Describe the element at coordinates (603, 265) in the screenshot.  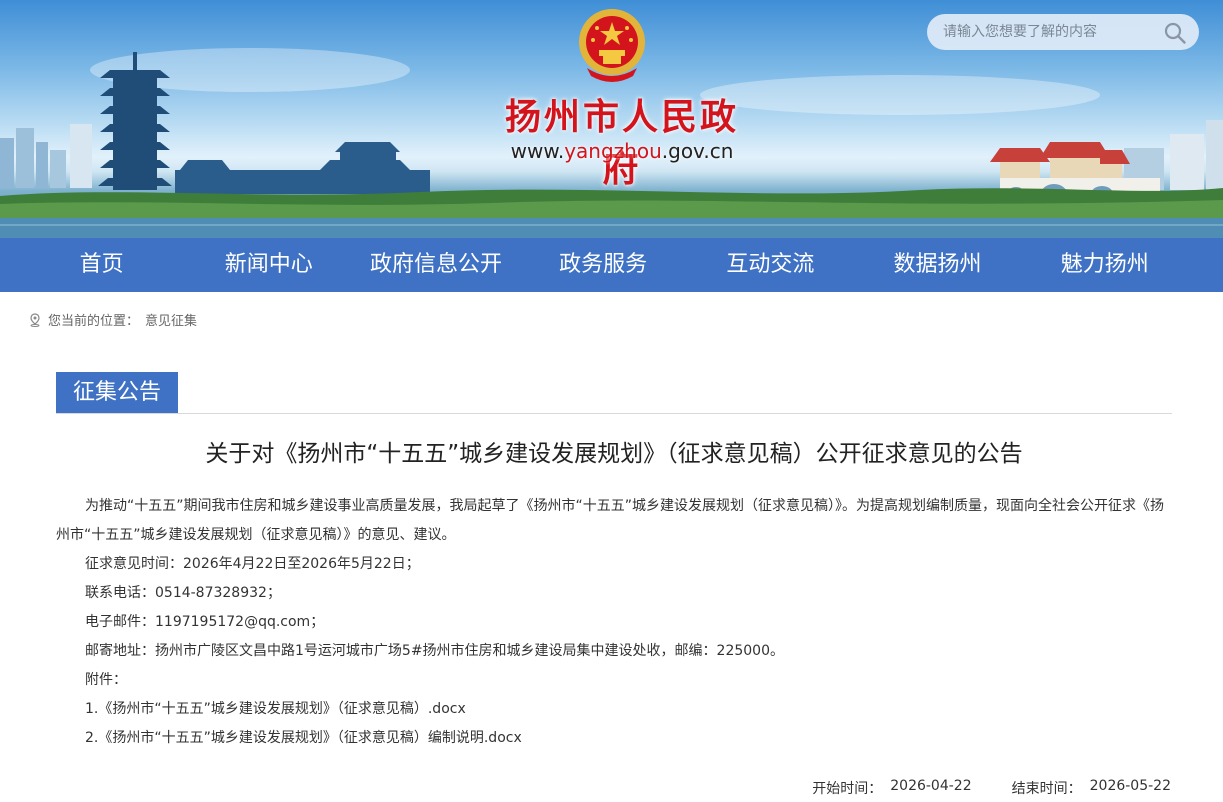
I see `nav-item-services: 政务服务` at that location.